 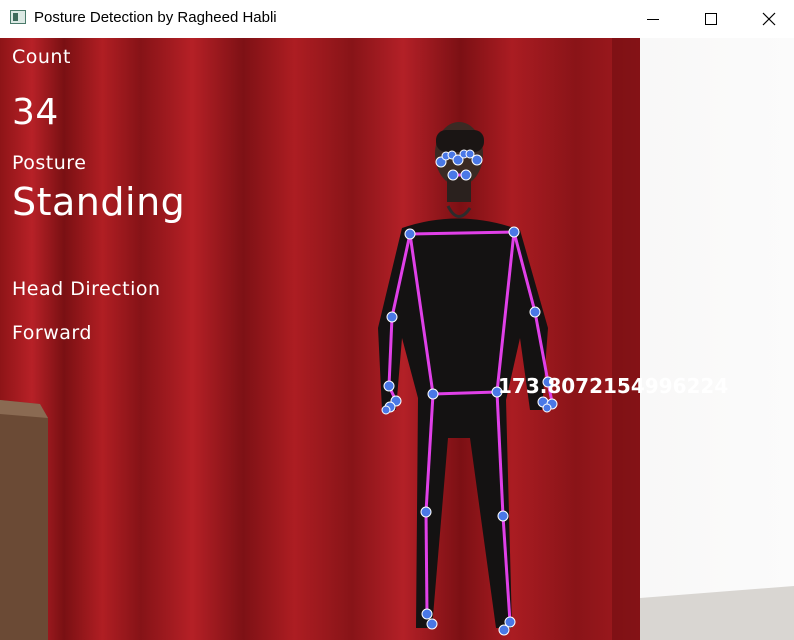 I want to click on app-icon, so click(x=18, y=17).